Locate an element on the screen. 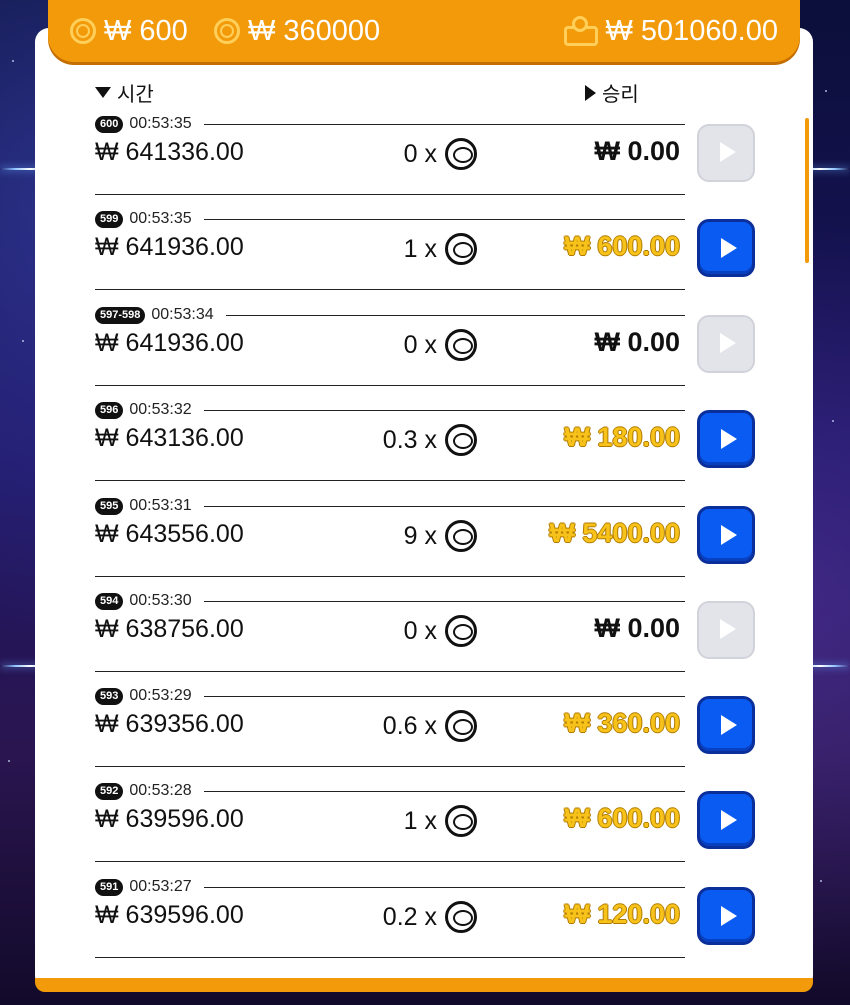  win-header-label: 승리 is located at coordinates (620, 95).